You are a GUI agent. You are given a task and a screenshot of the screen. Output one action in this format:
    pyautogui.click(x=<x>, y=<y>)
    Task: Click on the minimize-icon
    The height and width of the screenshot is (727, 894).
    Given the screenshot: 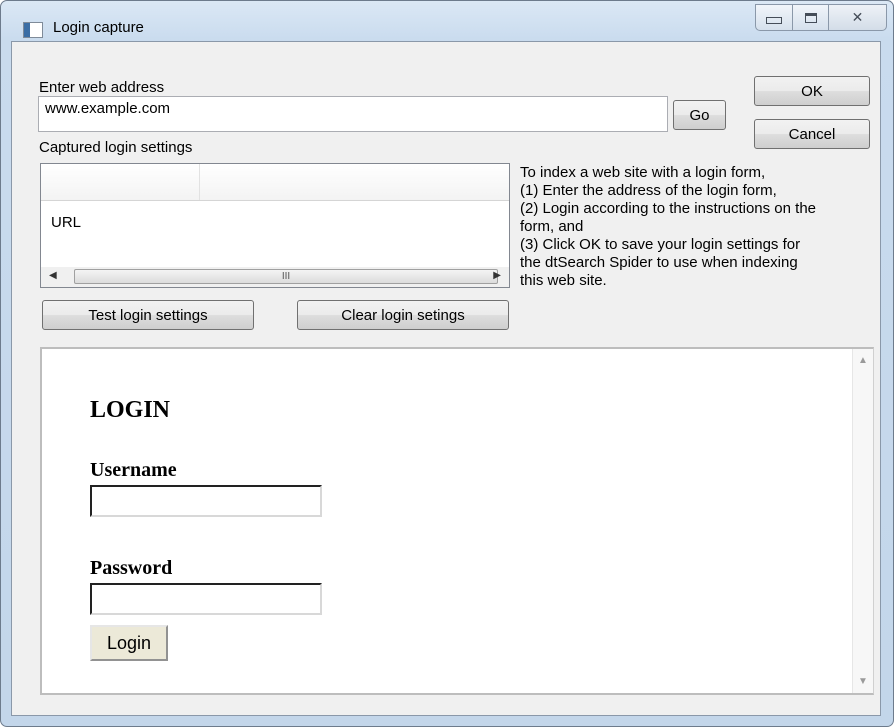 What is the action you would take?
    pyautogui.click(x=774, y=20)
    